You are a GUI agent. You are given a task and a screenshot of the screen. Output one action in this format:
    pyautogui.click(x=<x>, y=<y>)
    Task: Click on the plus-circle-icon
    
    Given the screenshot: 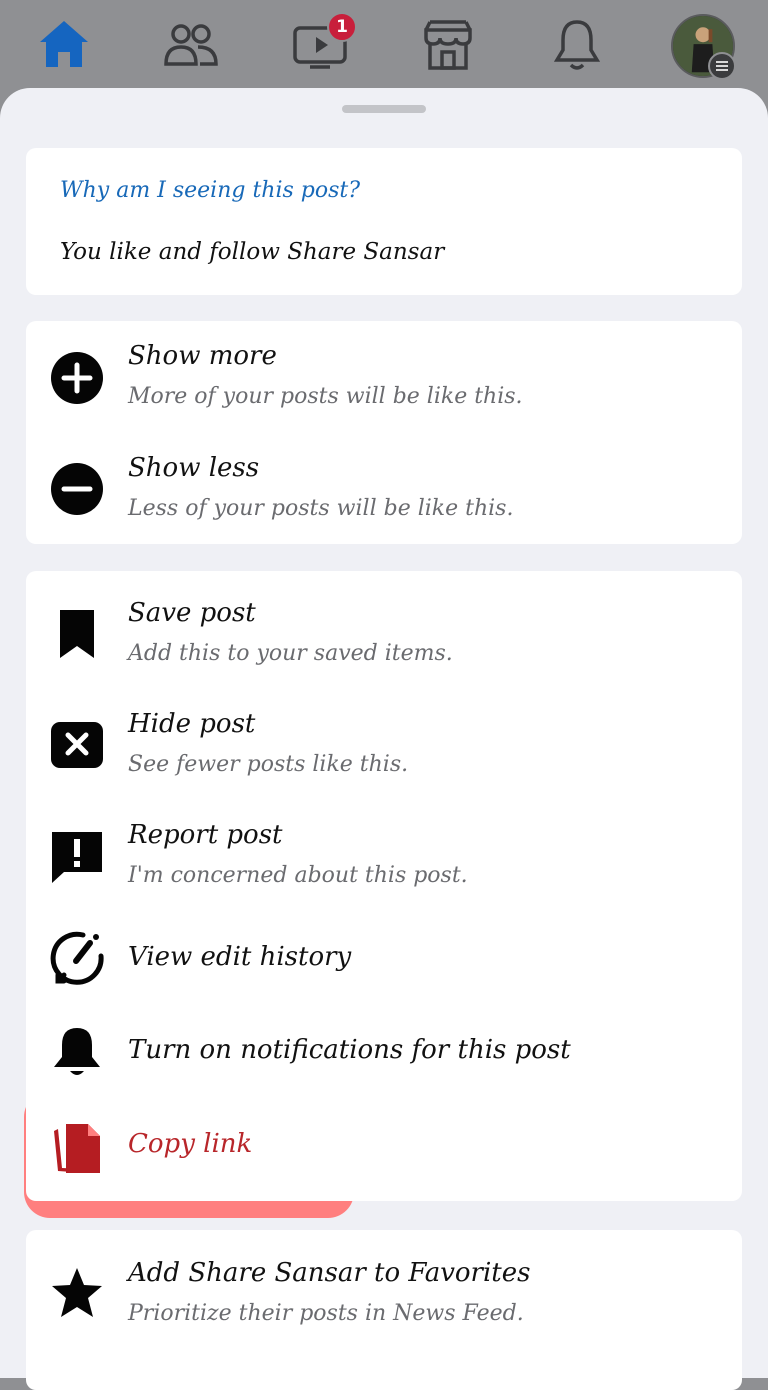 What is the action you would take?
    pyautogui.click(x=77, y=378)
    